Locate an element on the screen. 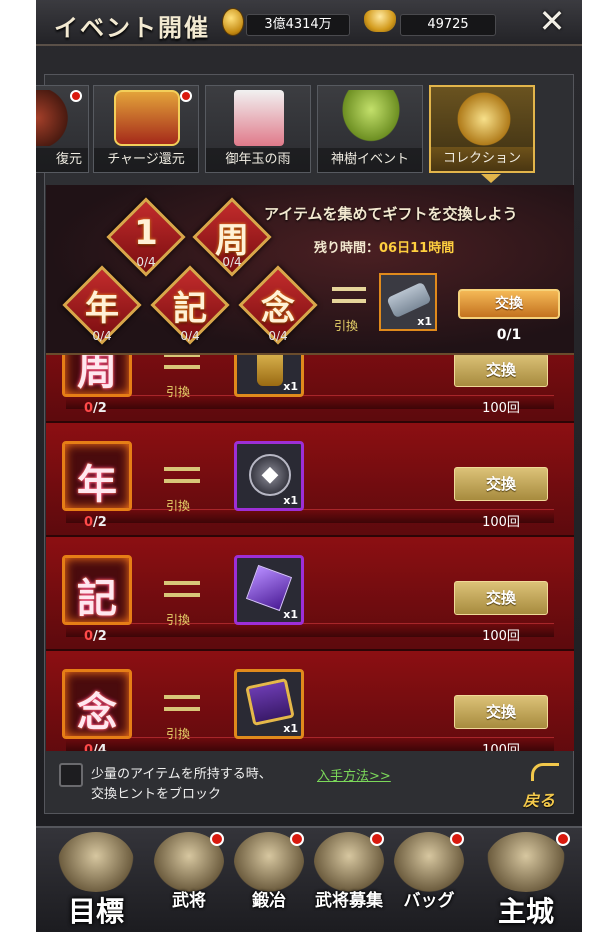 The image size is (604, 932). tab-label: 復元 is located at coordinates (62, 160).